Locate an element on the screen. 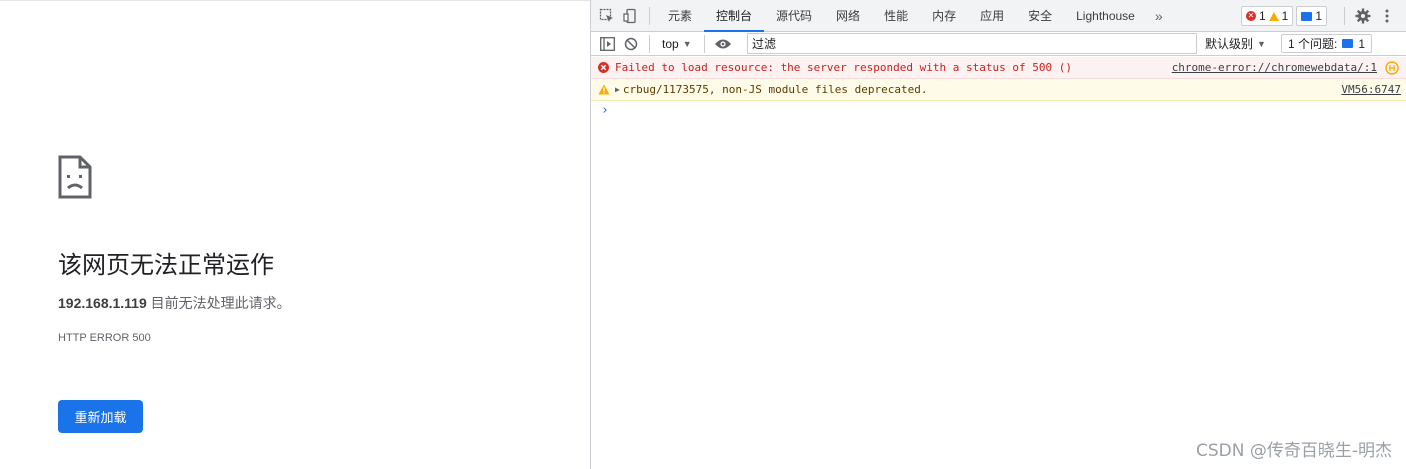 The height and width of the screenshot is (469, 1406). prompt-chevron-icon: › is located at coordinates (605, 110).